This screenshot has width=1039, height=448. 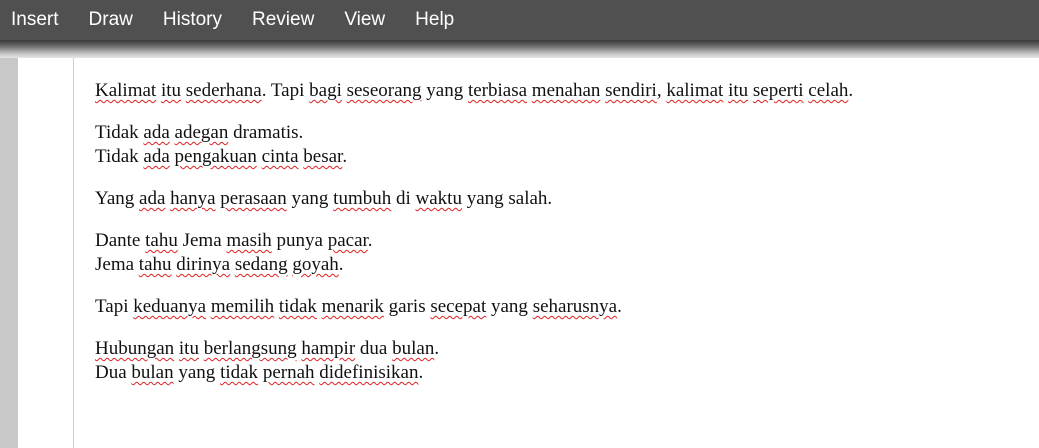 I want to click on menu-item-draw: Draw, so click(x=111, y=20).